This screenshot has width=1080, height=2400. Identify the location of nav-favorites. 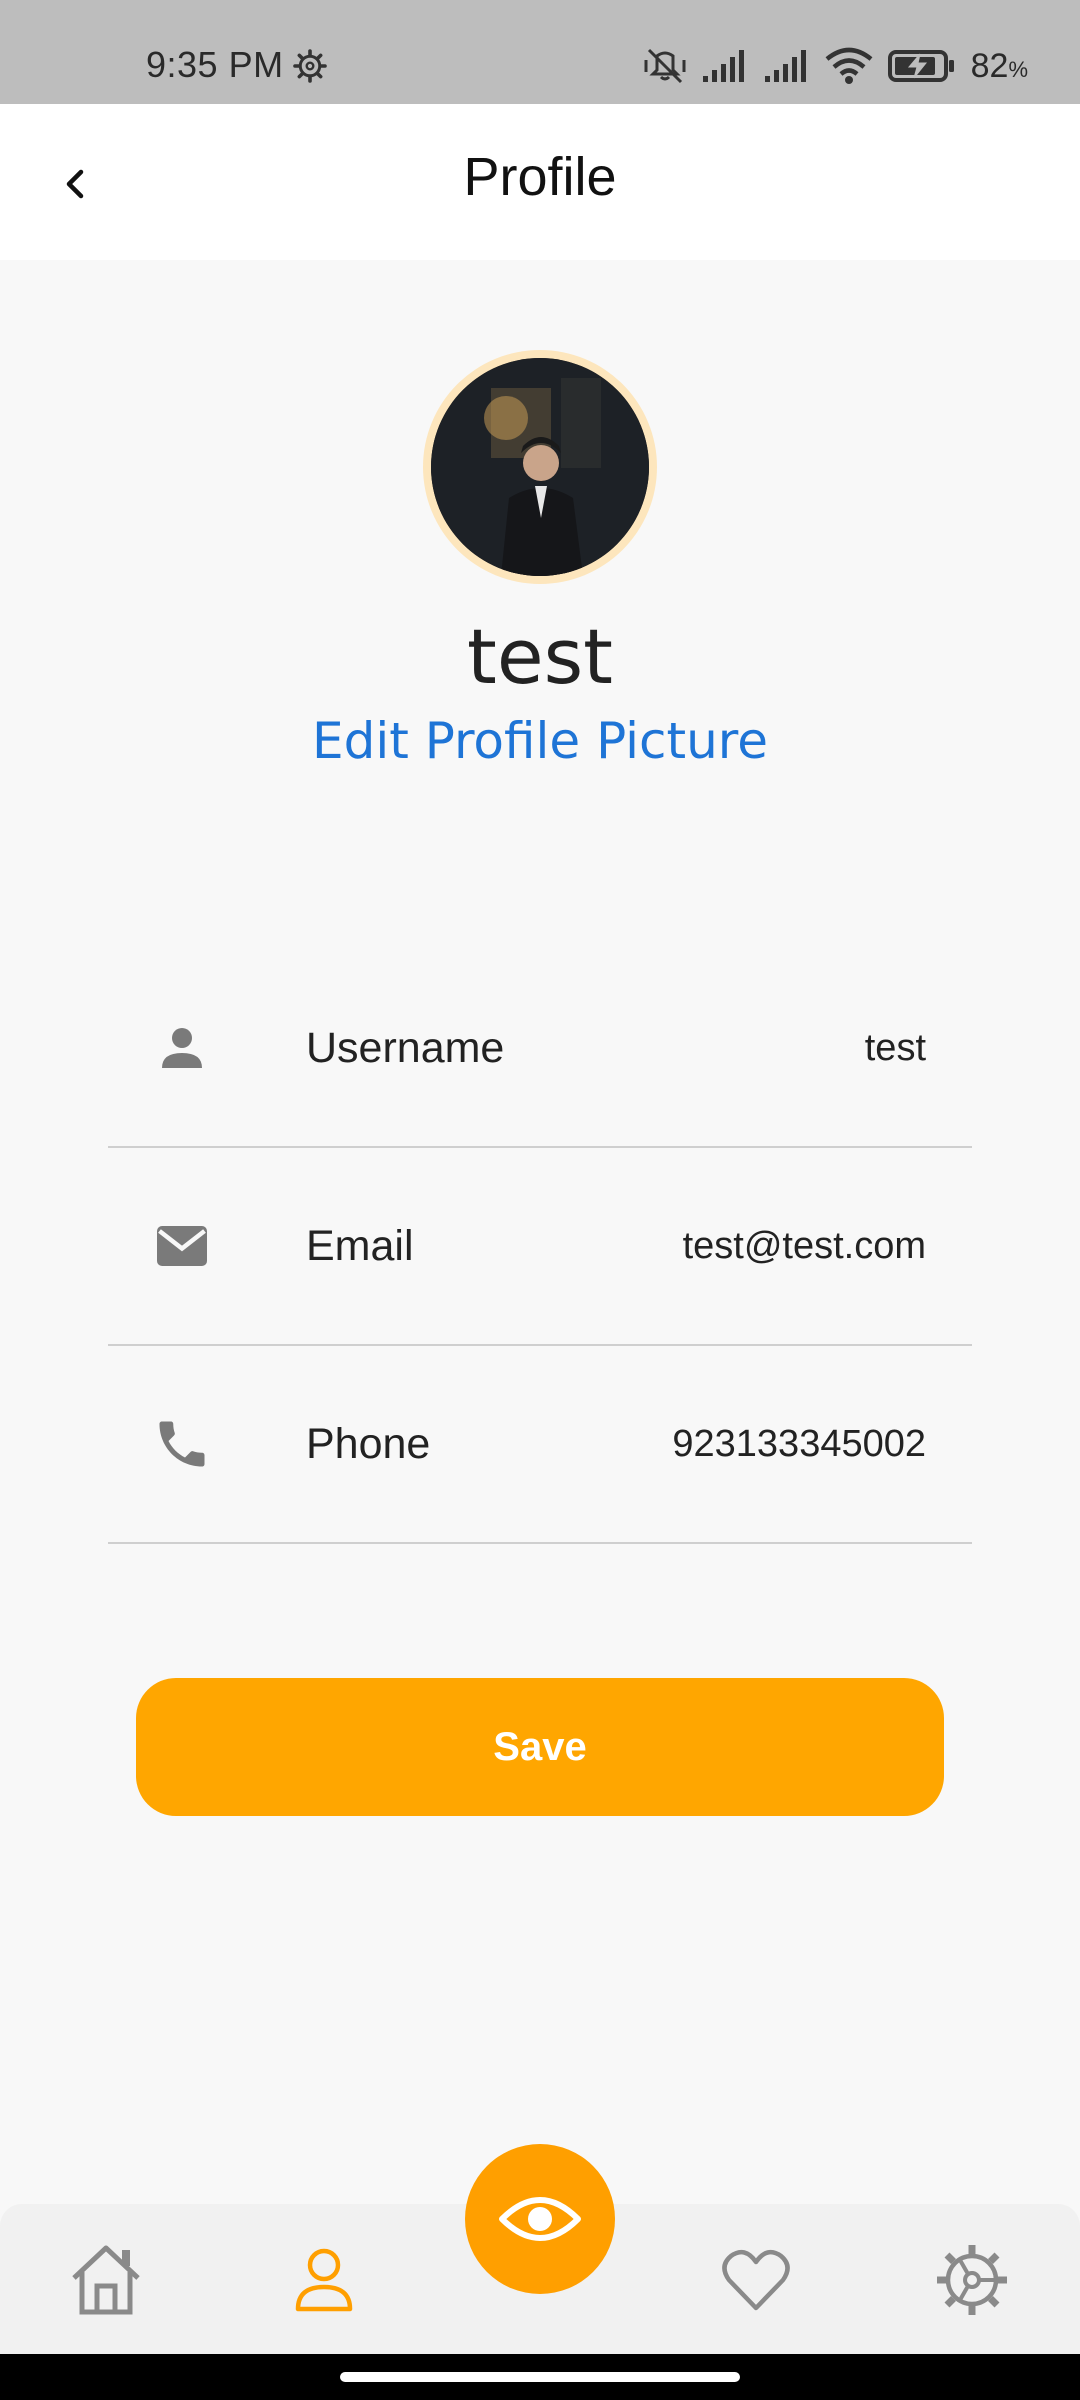
(756, 2280).